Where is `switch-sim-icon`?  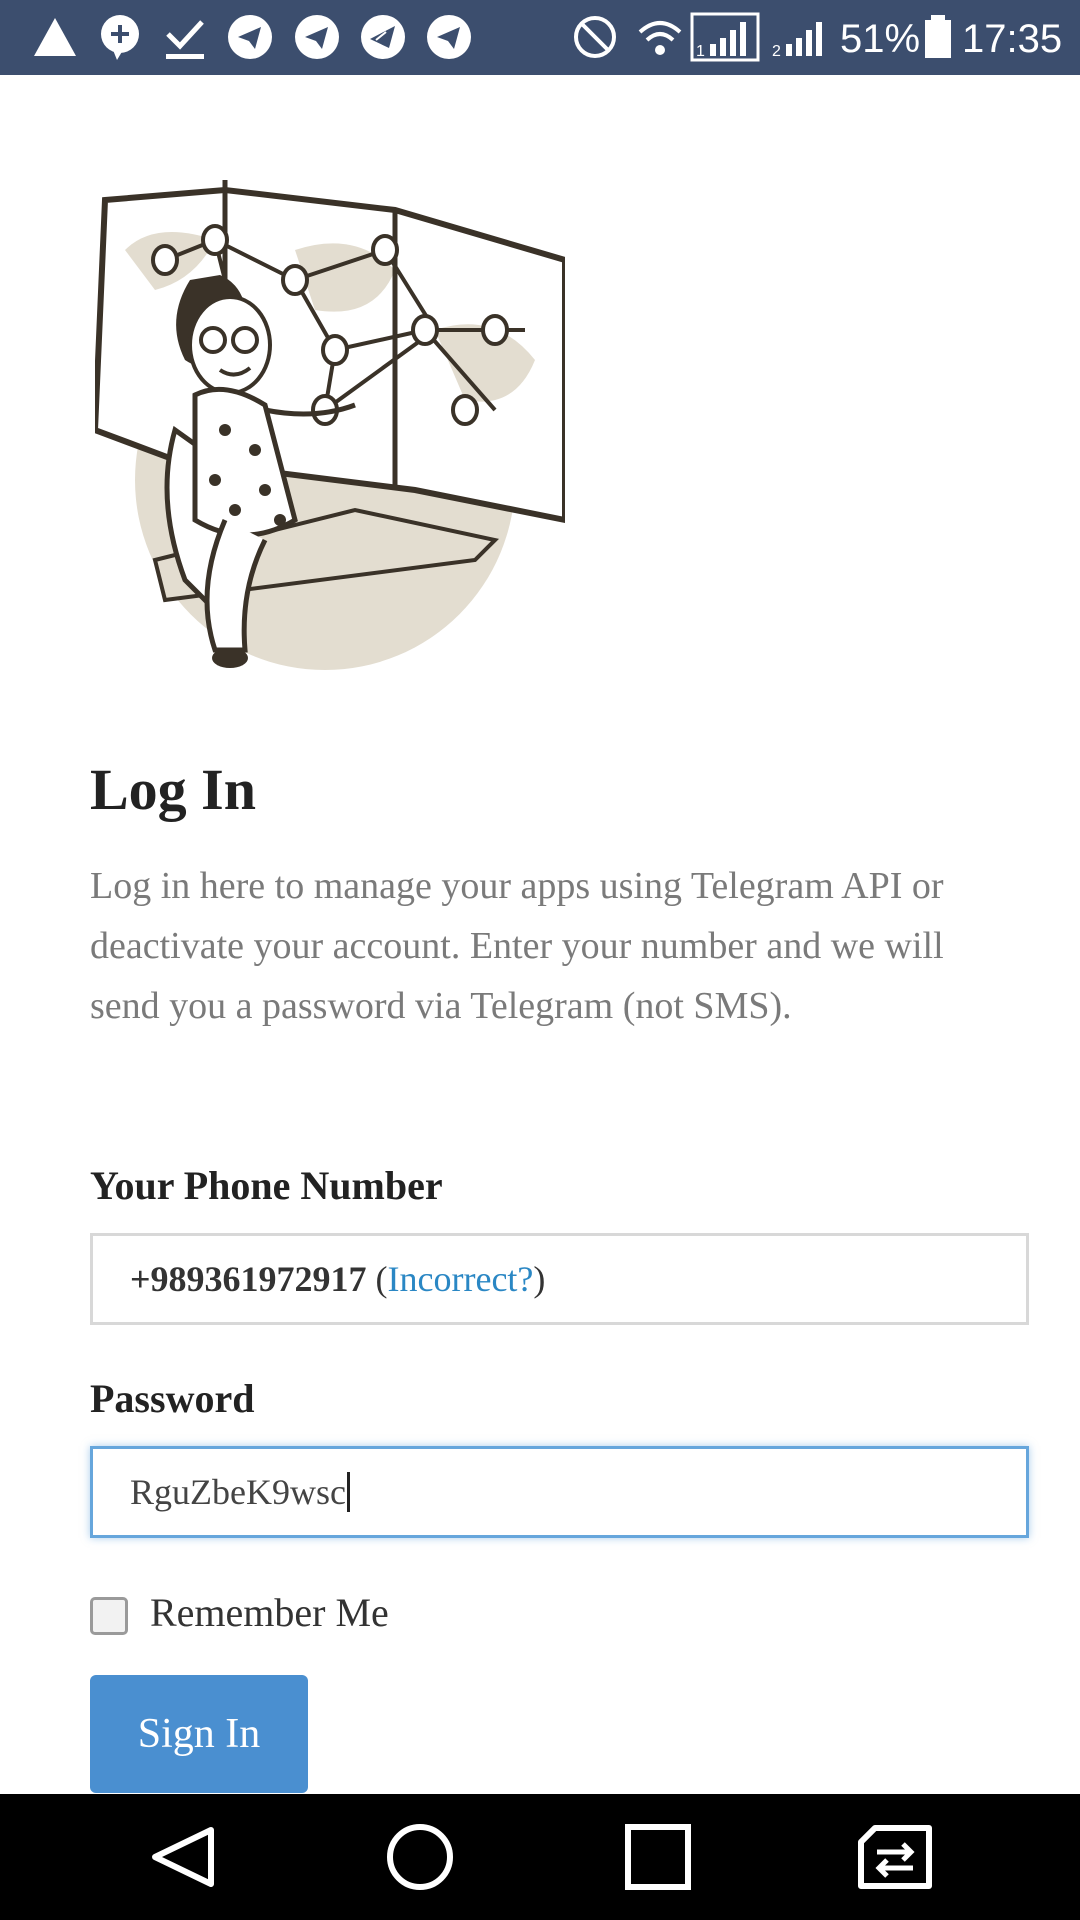
switch-sim-icon is located at coordinates (895, 1857).